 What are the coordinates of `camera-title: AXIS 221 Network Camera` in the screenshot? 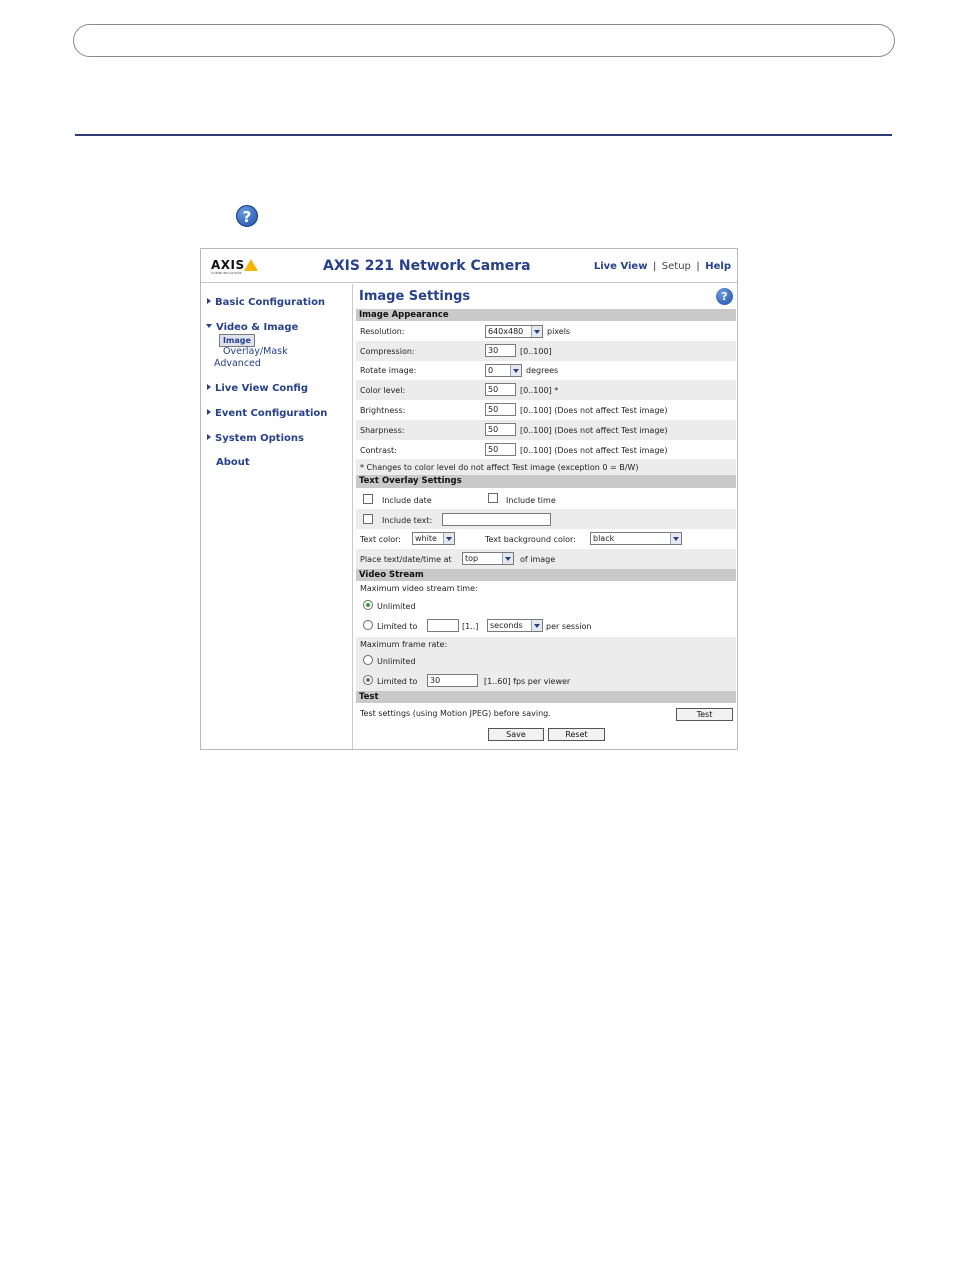 It's located at (427, 266).